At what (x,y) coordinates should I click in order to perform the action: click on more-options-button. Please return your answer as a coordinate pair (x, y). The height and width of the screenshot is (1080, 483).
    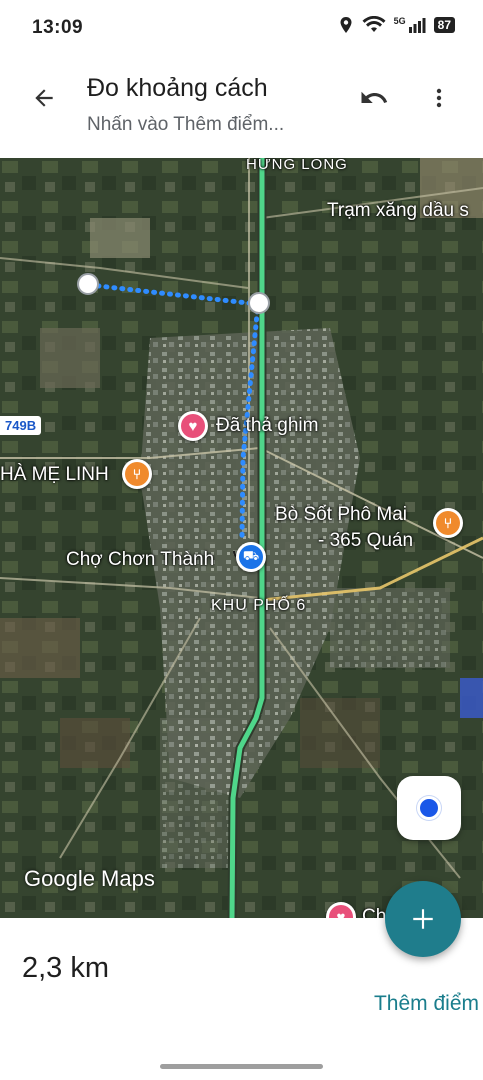
    Looking at the image, I should click on (439, 98).